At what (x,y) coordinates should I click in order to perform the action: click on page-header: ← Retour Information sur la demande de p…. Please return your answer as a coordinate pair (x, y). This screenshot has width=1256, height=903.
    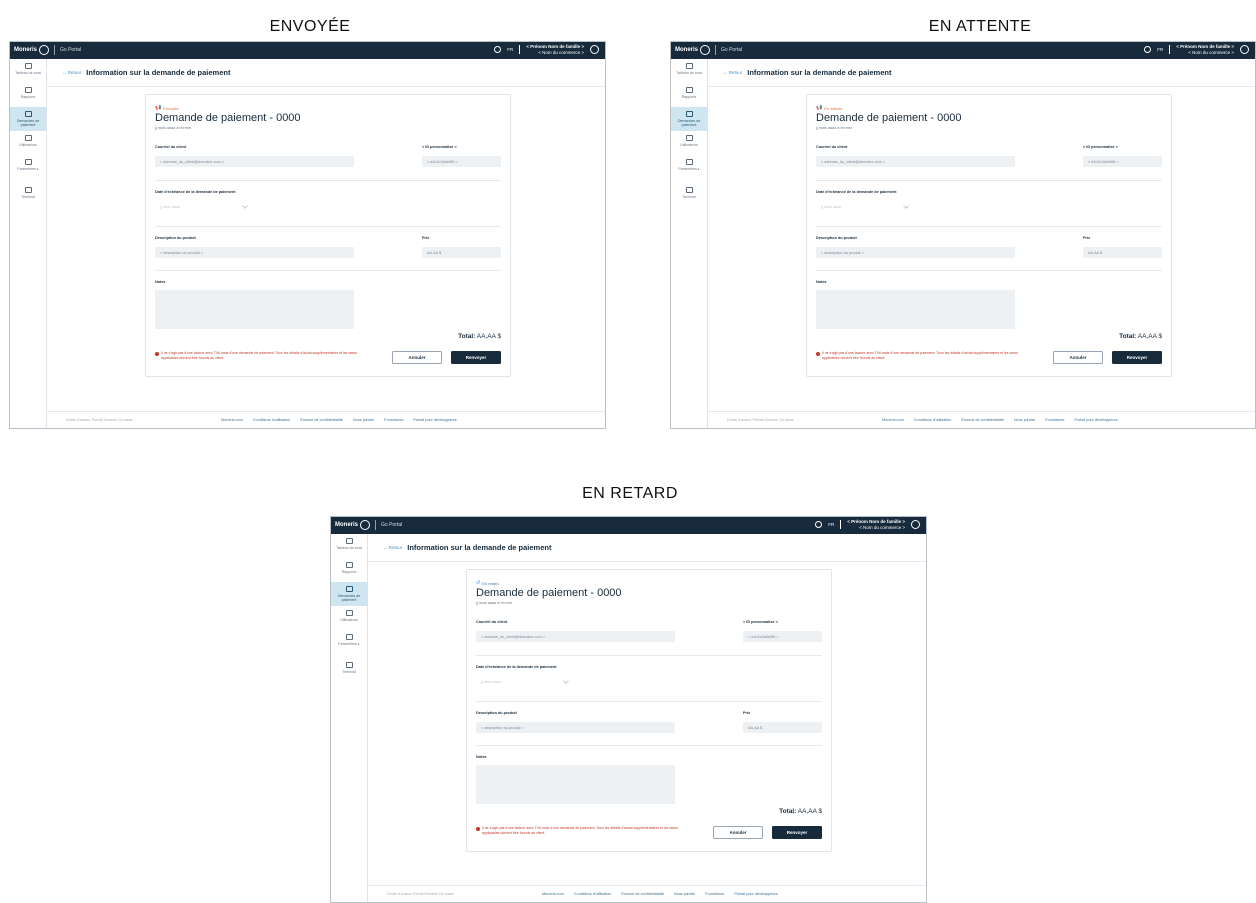
    Looking at the image, I should click on (647, 548).